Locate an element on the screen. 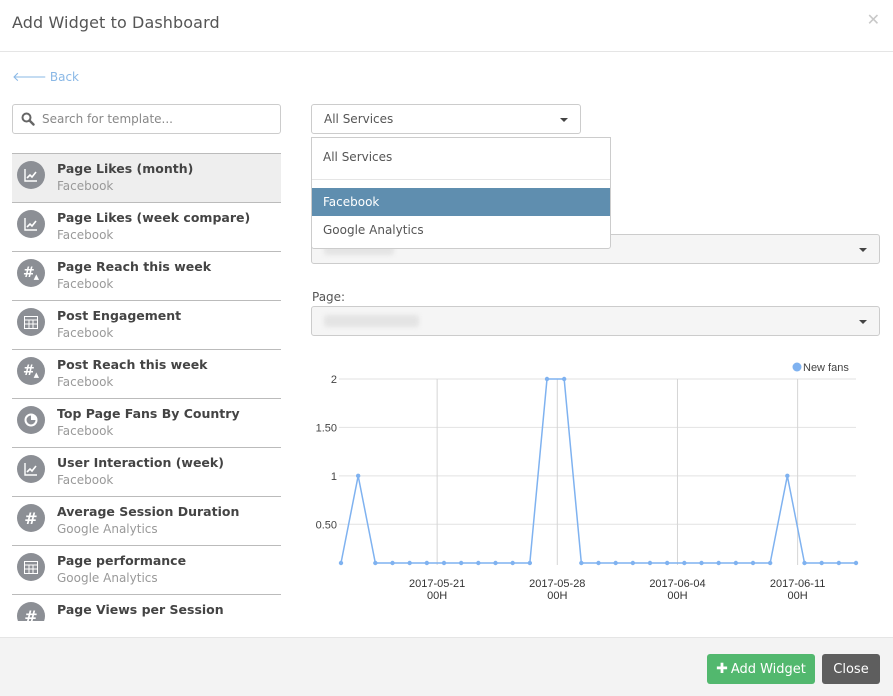 Image resolution: width=893 pixels, height=696 pixels. page-label: Page: is located at coordinates (329, 297).